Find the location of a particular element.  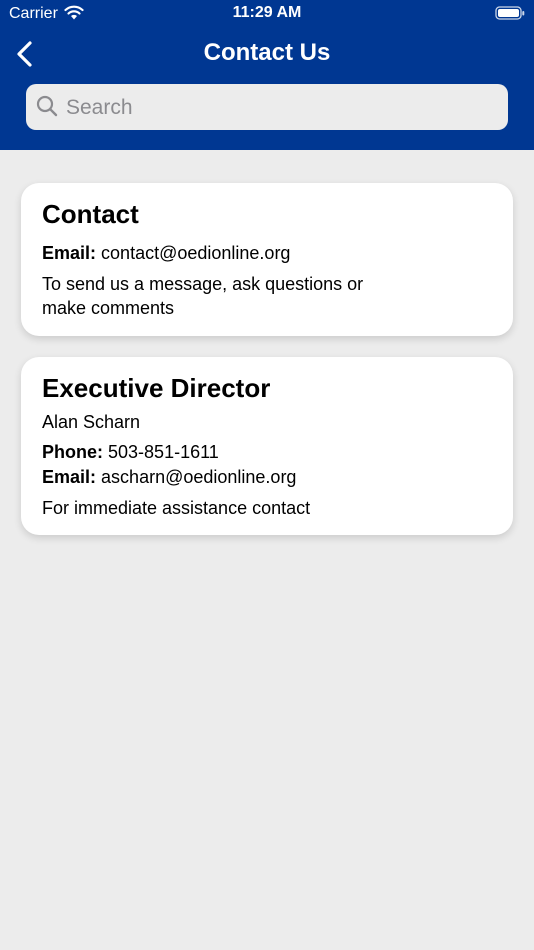

phone-label: Phone: is located at coordinates (72, 452).